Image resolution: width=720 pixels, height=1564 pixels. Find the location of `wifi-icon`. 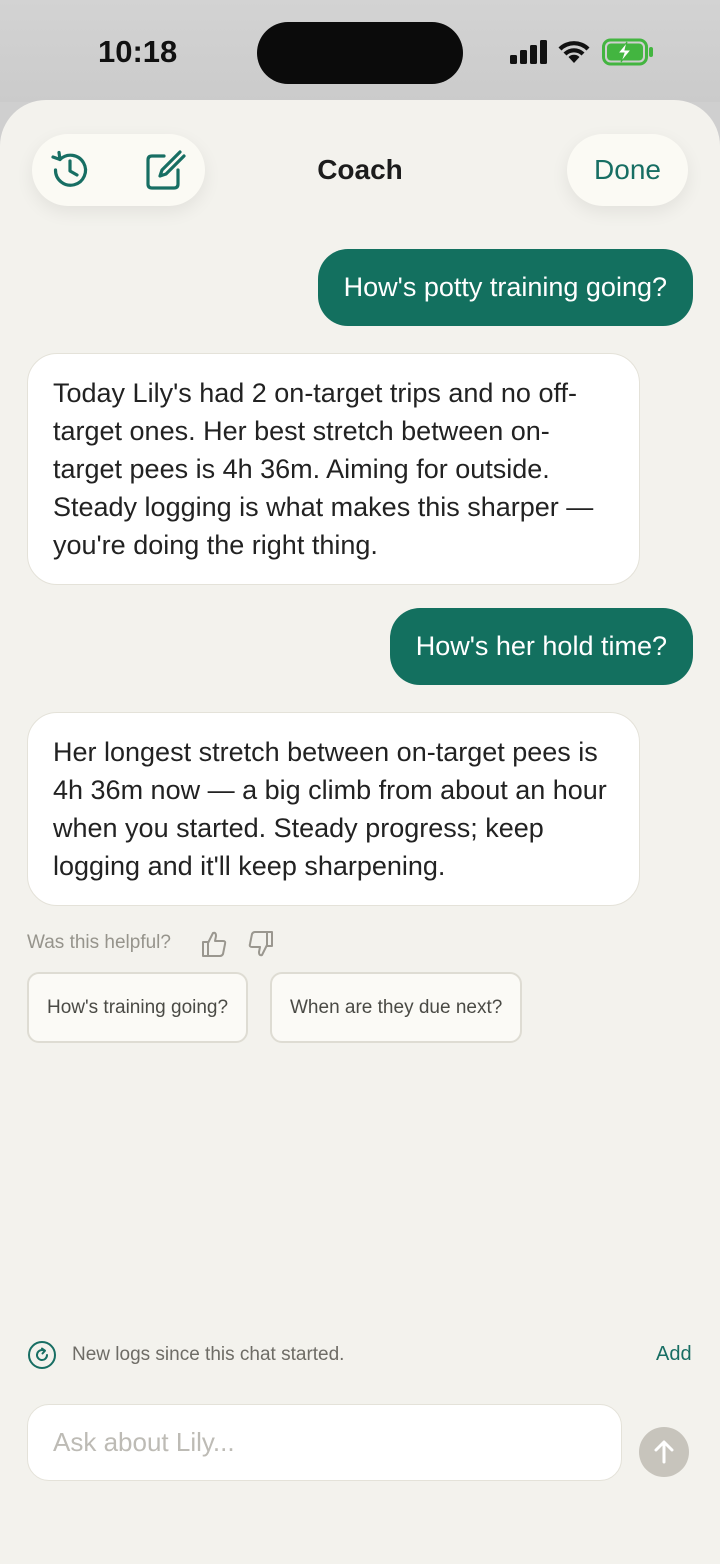

wifi-icon is located at coordinates (574, 52).